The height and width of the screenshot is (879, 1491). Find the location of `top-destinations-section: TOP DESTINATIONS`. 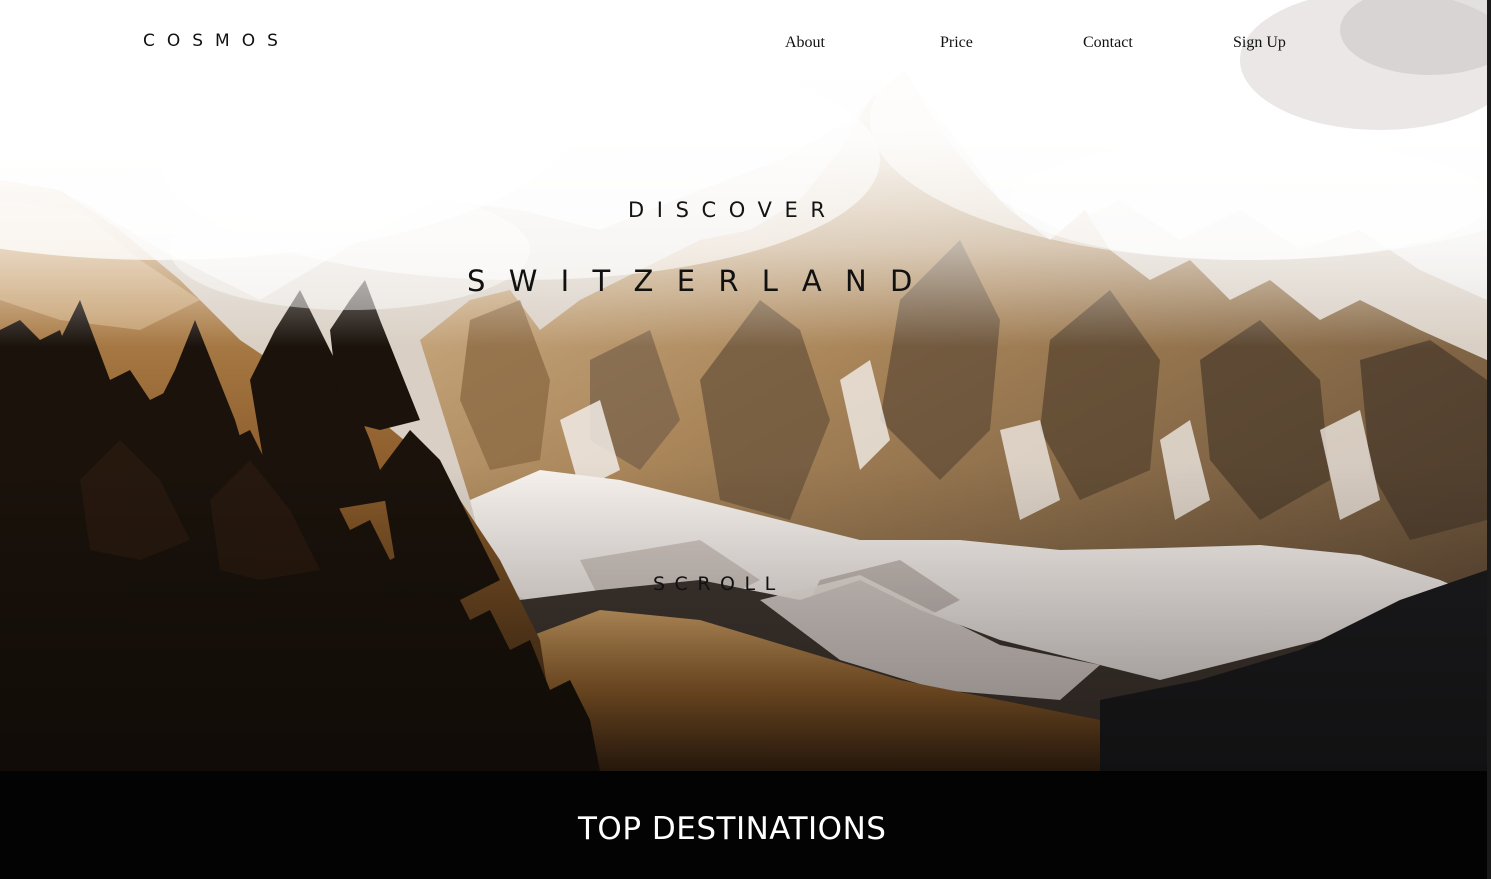

top-destinations-section: TOP DESTINATIONS is located at coordinates (743, 825).